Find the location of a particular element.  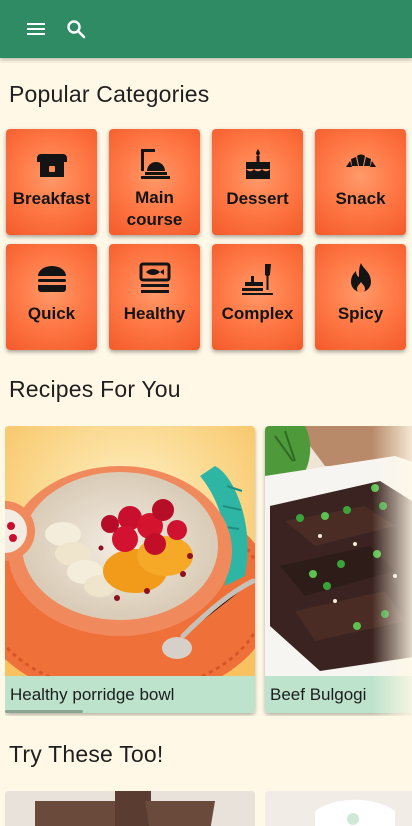

category-breakfast: Breakfast is located at coordinates (51, 182).